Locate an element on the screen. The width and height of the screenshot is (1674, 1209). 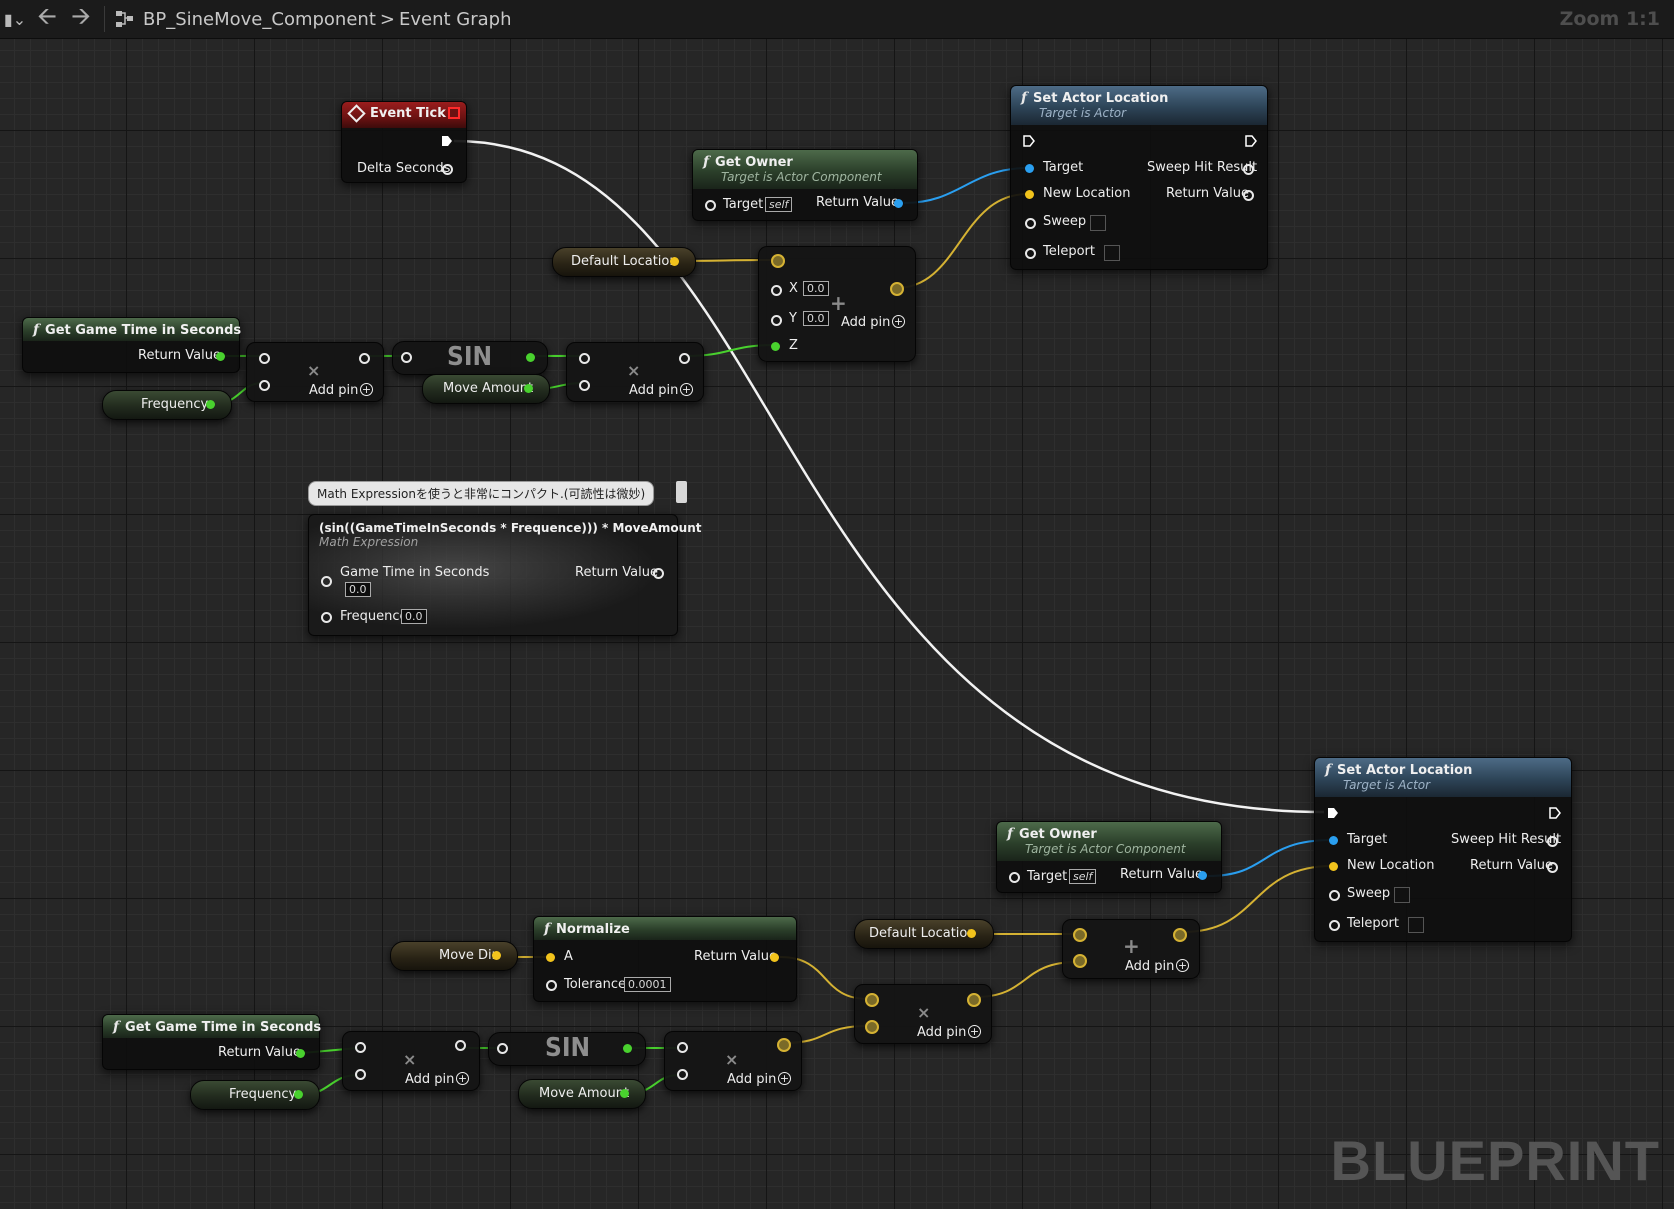
sin-node-top: SIN is located at coordinates (470, 358).